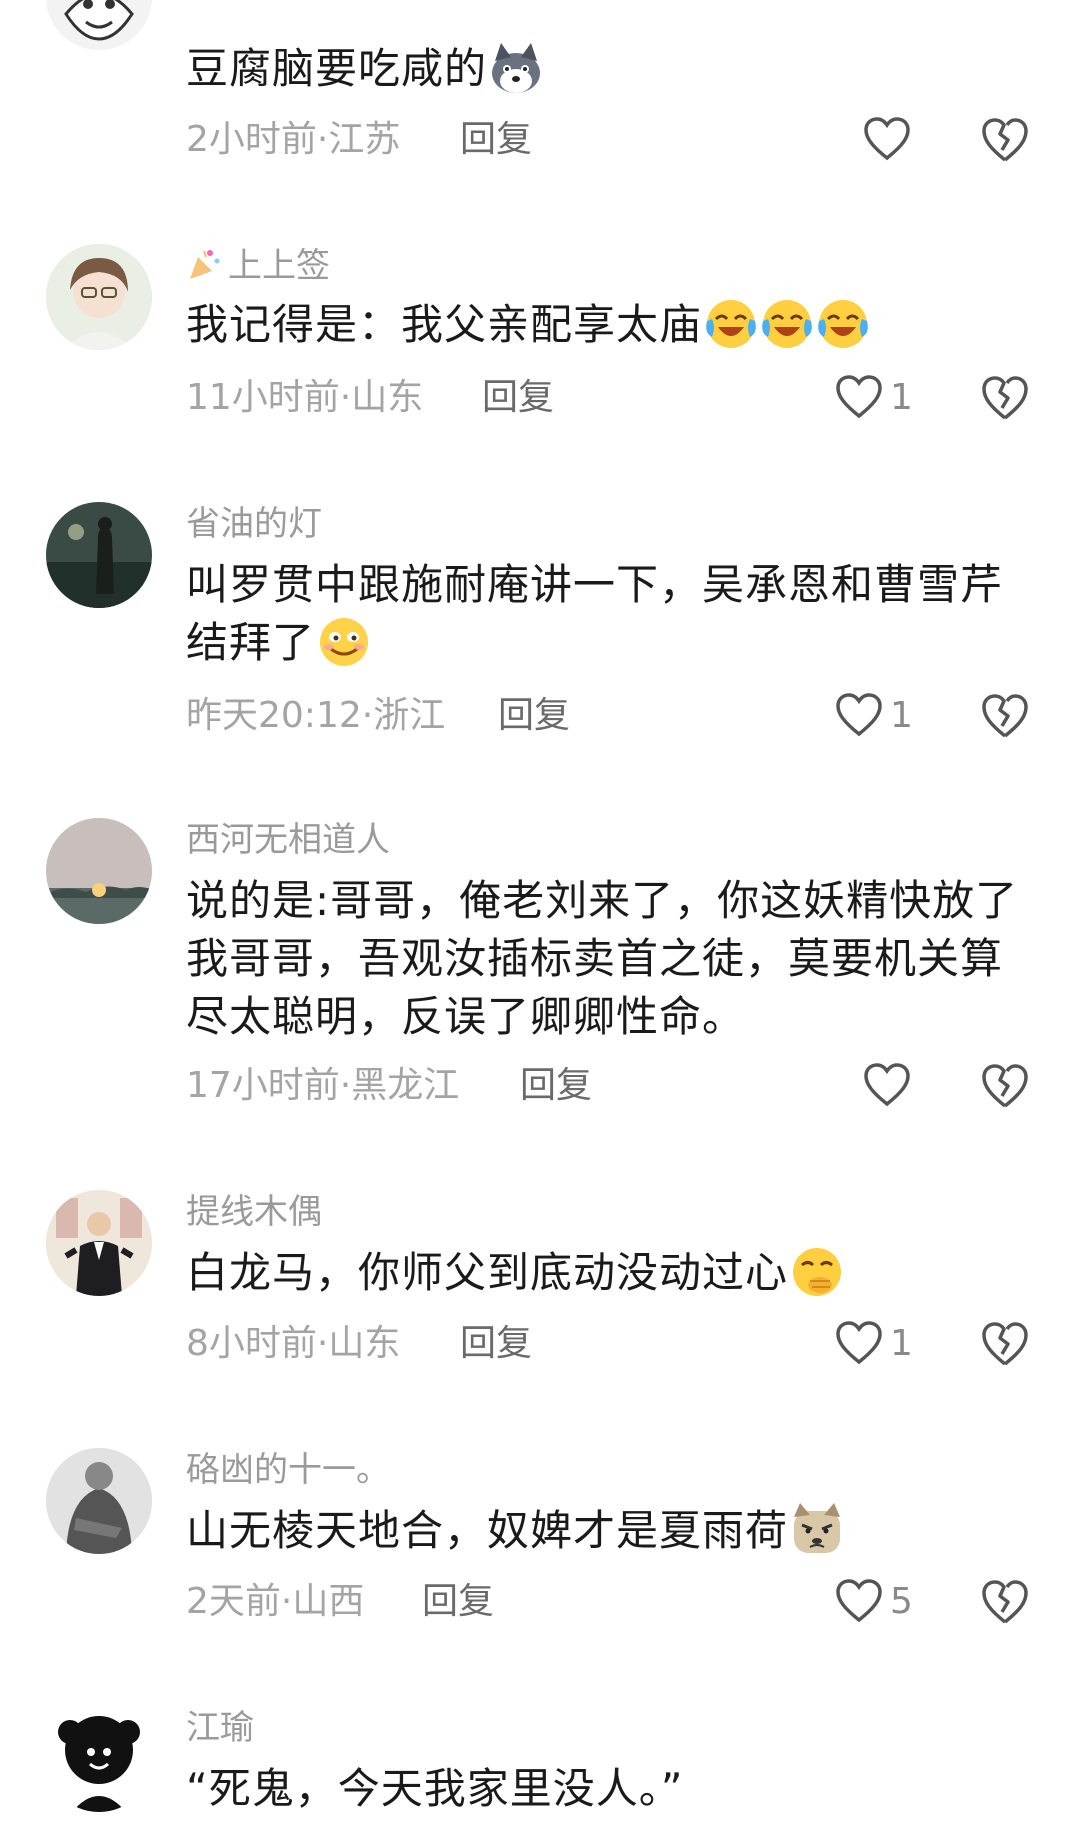 Image resolution: width=1080 pixels, height=1838 pixels. Describe the element at coordinates (316, 715) in the screenshot. I see `comment-meta: 昨天20:12·浙江` at that location.